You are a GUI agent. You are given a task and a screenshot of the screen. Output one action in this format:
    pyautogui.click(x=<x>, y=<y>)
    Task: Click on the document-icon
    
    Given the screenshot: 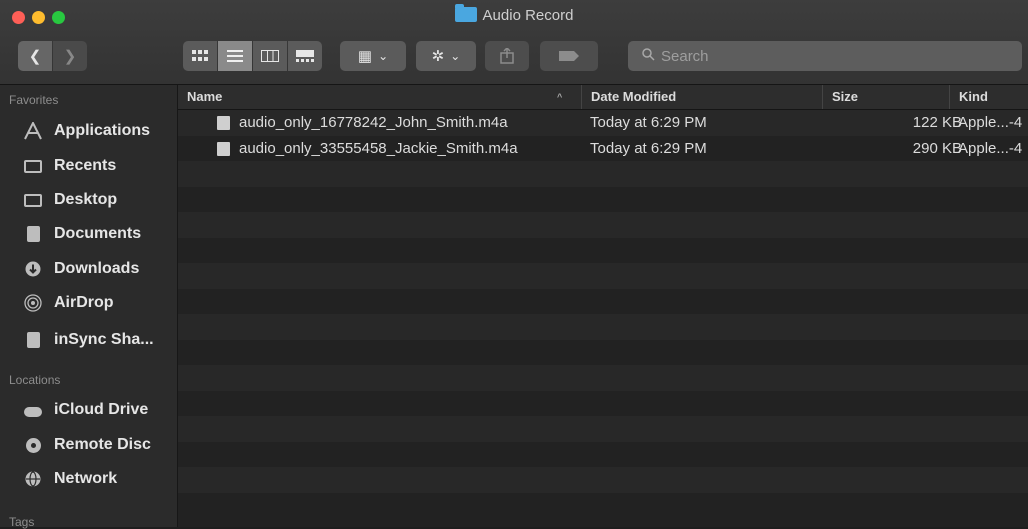 What is the action you would take?
    pyautogui.click(x=33, y=340)
    